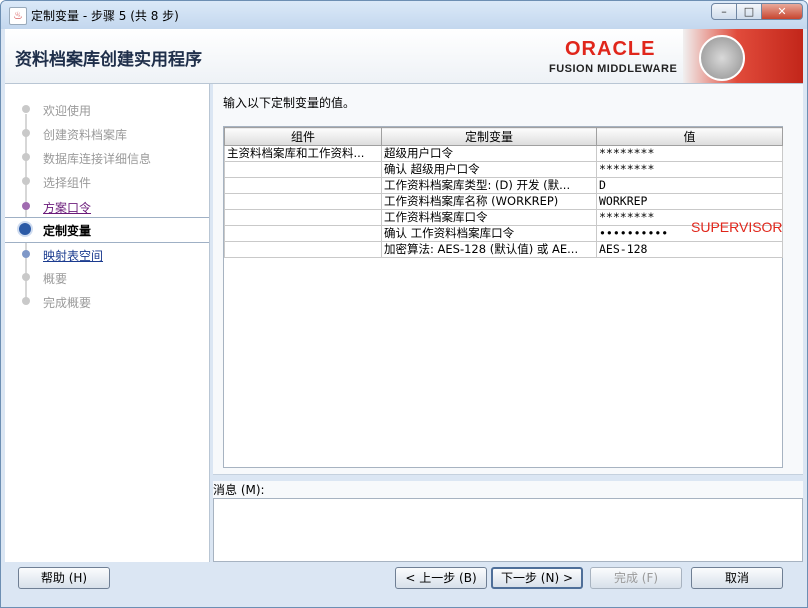 The image size is (808, 608). I want to click on messages-label: 消息 (M):, so click(239, 490).